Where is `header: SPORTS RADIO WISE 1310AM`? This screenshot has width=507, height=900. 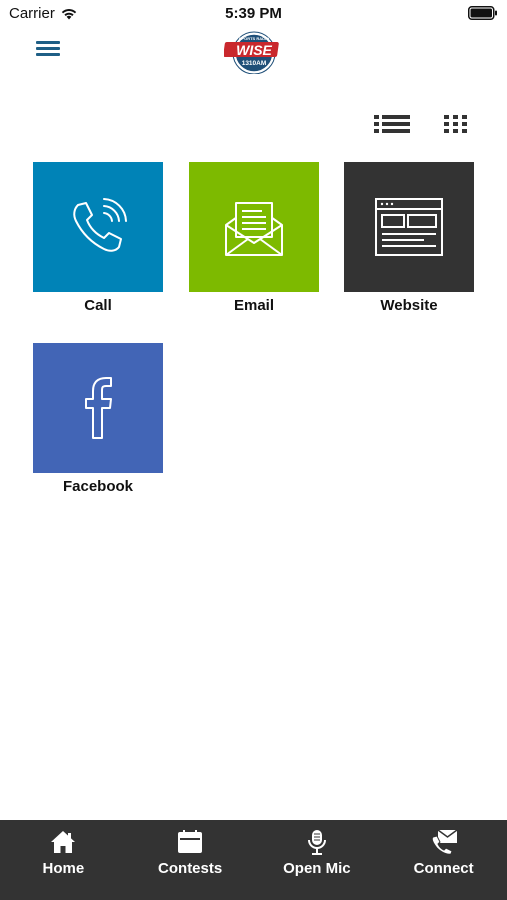 header: SPORTS RADIO WISE 1310AM is located at coordinates (253, 53).